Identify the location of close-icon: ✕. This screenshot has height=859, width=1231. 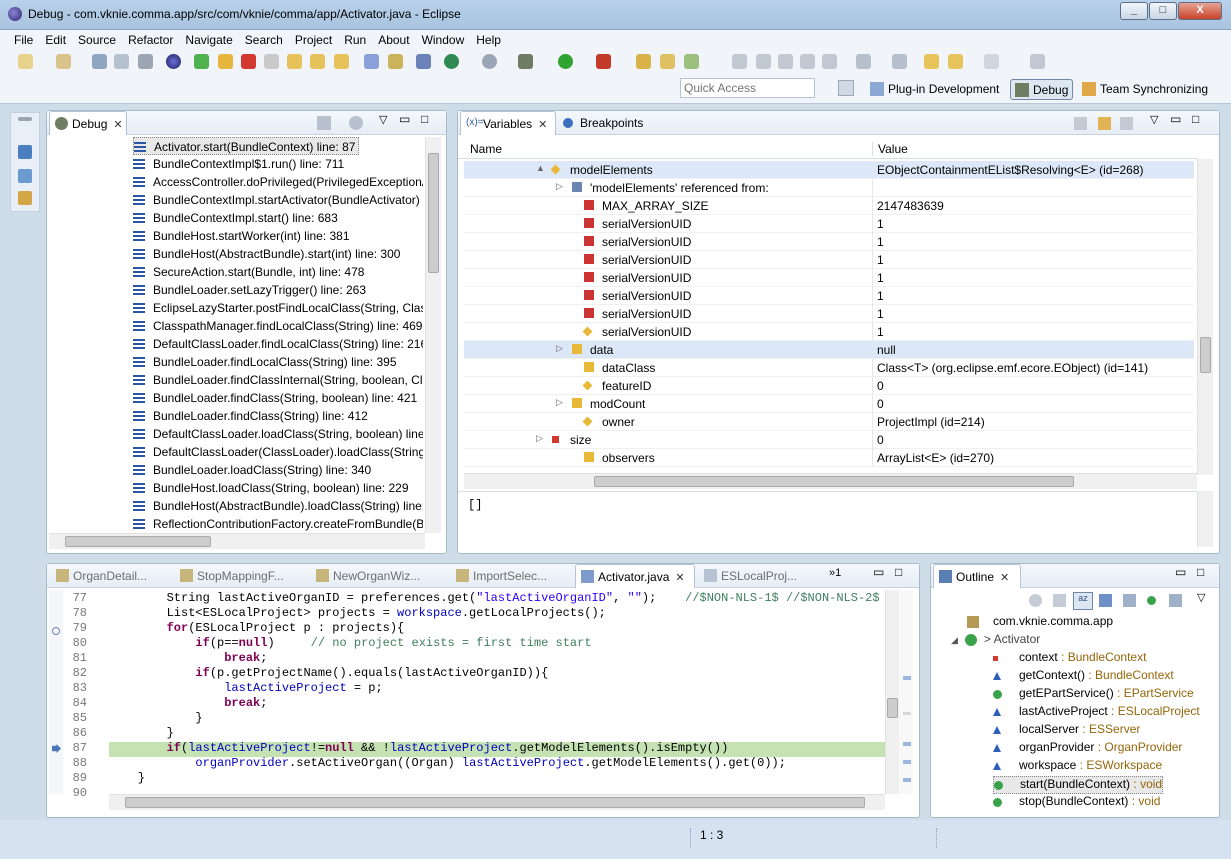
(542, 125).